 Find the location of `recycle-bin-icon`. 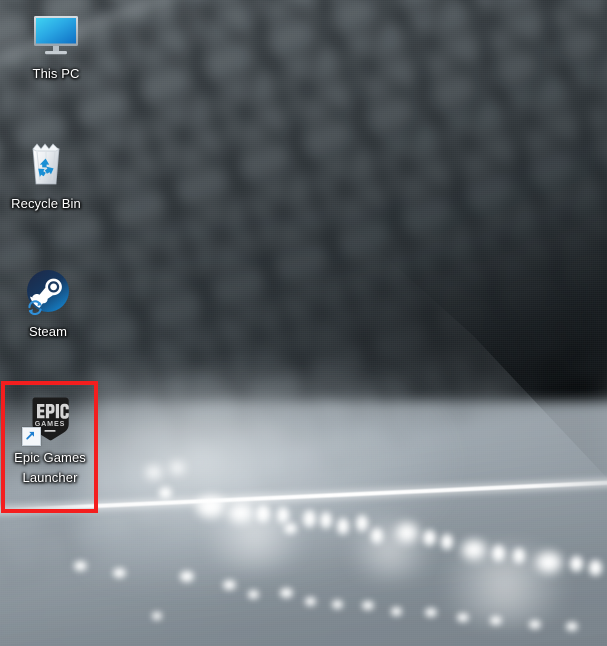

recycle-bin-icon is located at coordinates (46, 164).